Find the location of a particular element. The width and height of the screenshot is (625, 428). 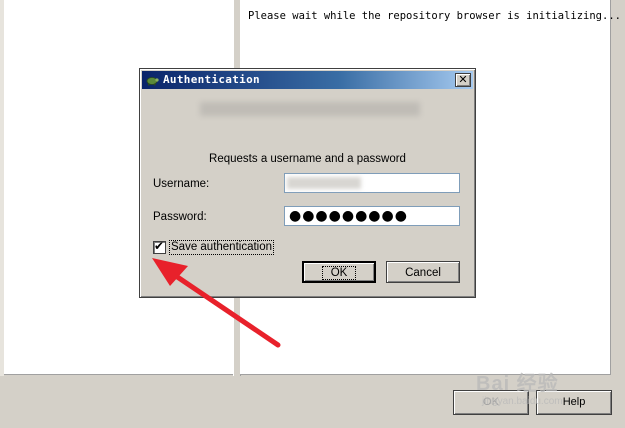

cancel-button: Cancel is located at coordinates (423, 272).